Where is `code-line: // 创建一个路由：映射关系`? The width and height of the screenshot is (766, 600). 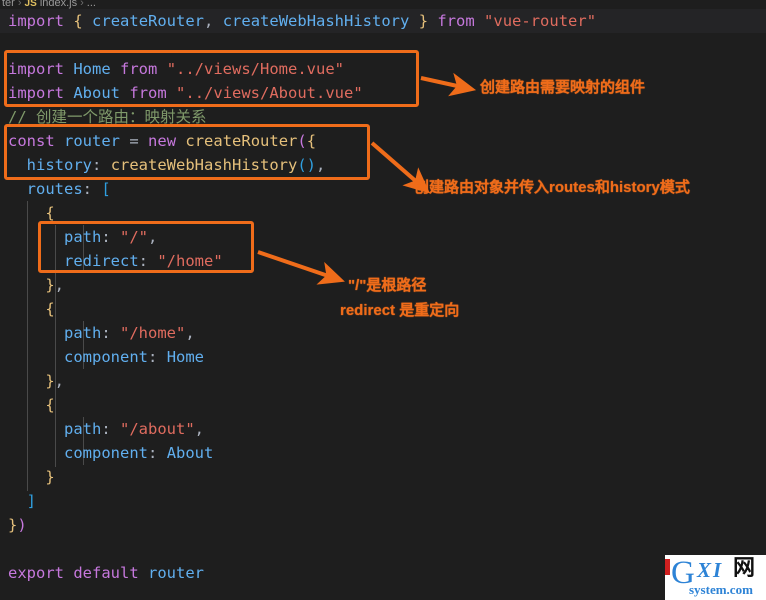 code-line: // 创建一个路由：映射关系 is located at coordinates (383, 117).